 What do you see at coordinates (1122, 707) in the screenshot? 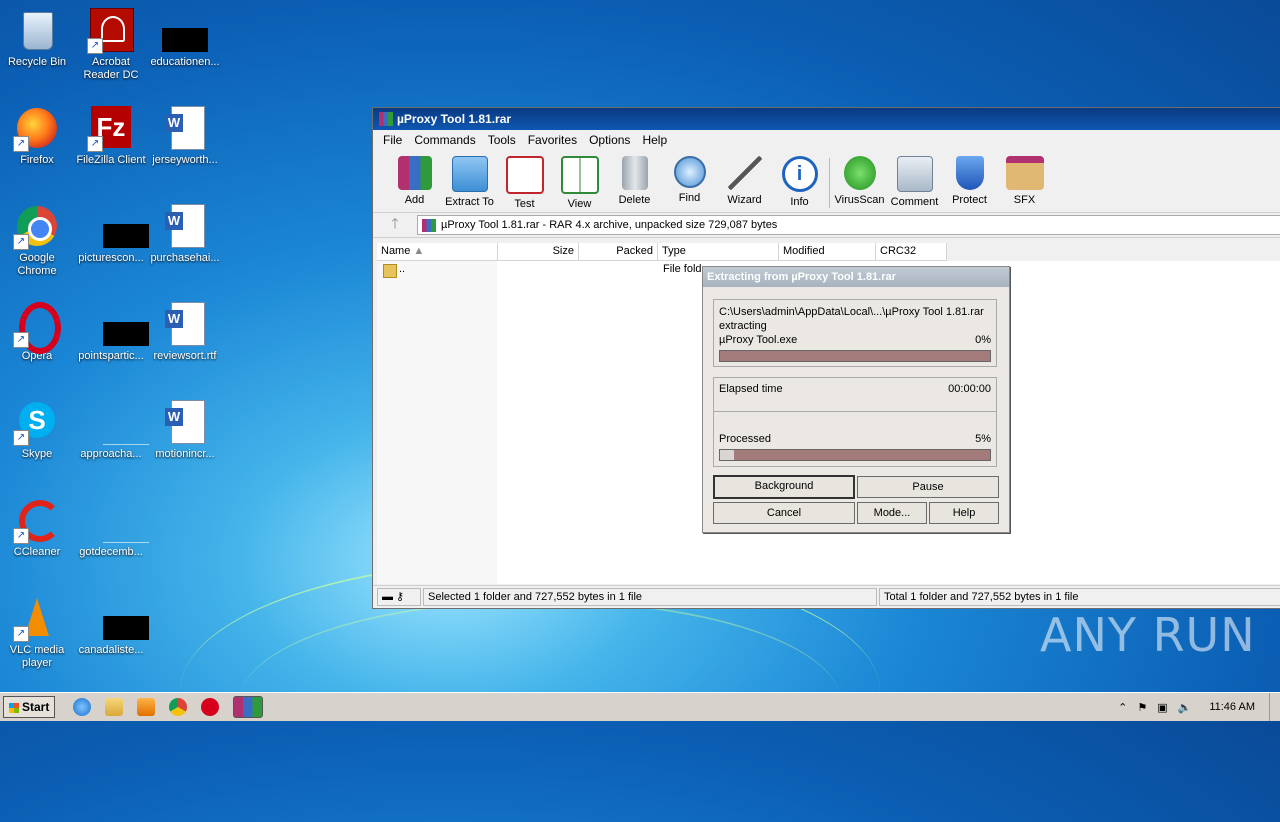
I see `tray-expand-icon: ⌃` at bounding box center [1122, 707].